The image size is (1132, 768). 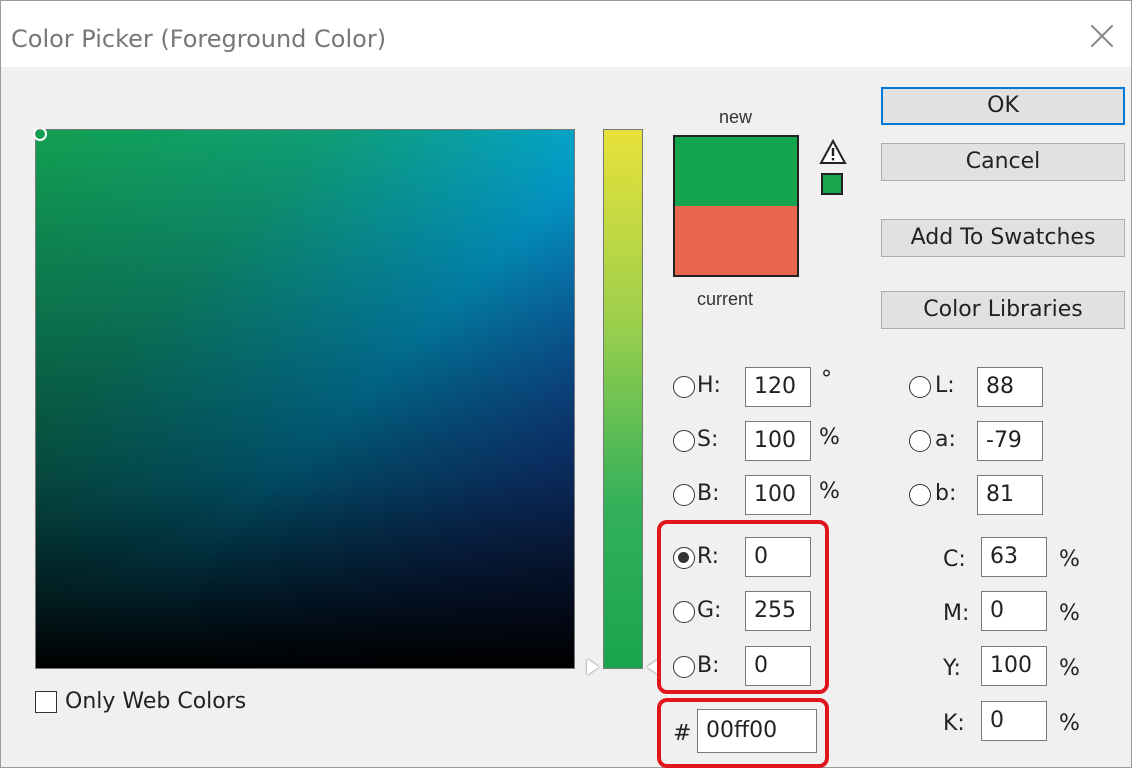 What do you see at coordinates (945, 439) in the screenshot?
I see `a-label: a:` at bounding box center [945, 439].